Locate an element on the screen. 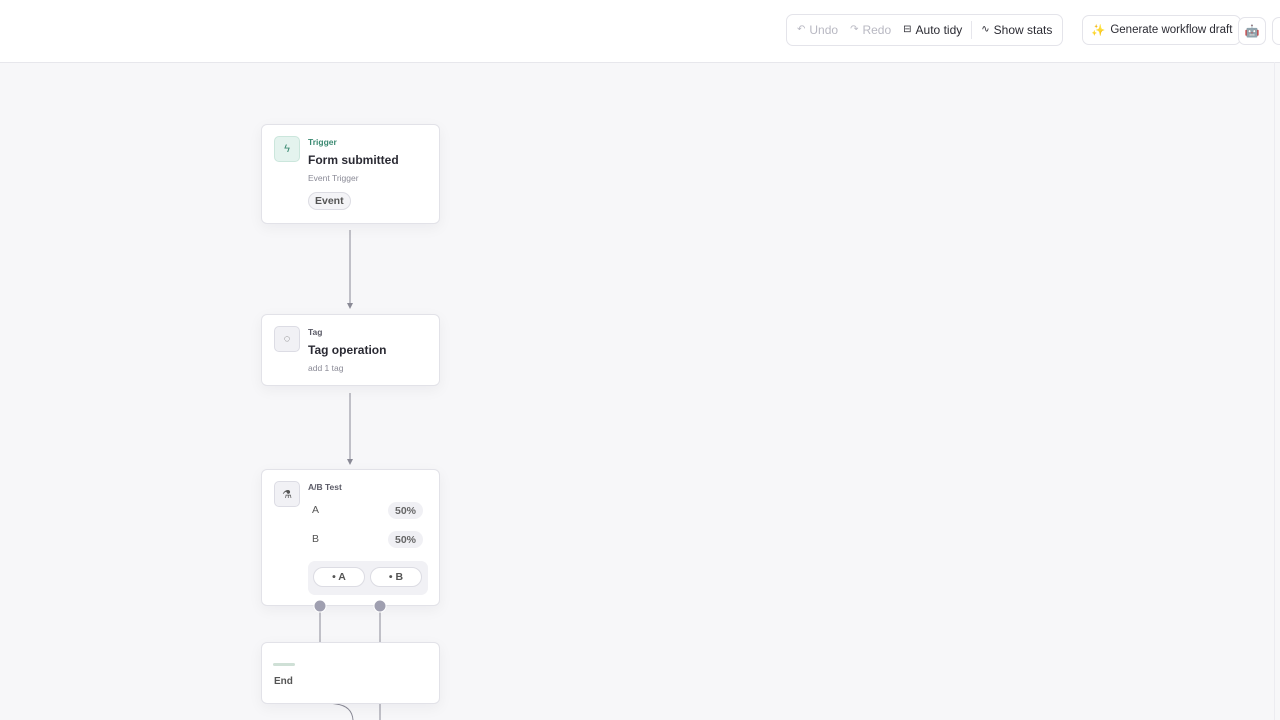  variant-a-label: A is located at coordinates (316, 510).